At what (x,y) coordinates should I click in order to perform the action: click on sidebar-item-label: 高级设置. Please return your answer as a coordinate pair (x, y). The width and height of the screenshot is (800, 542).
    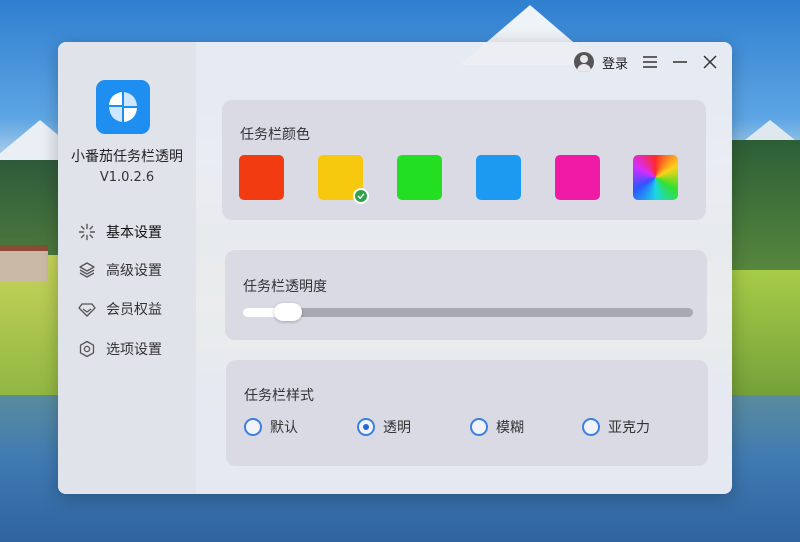
    Looking at the image, I should click on (134, 271).